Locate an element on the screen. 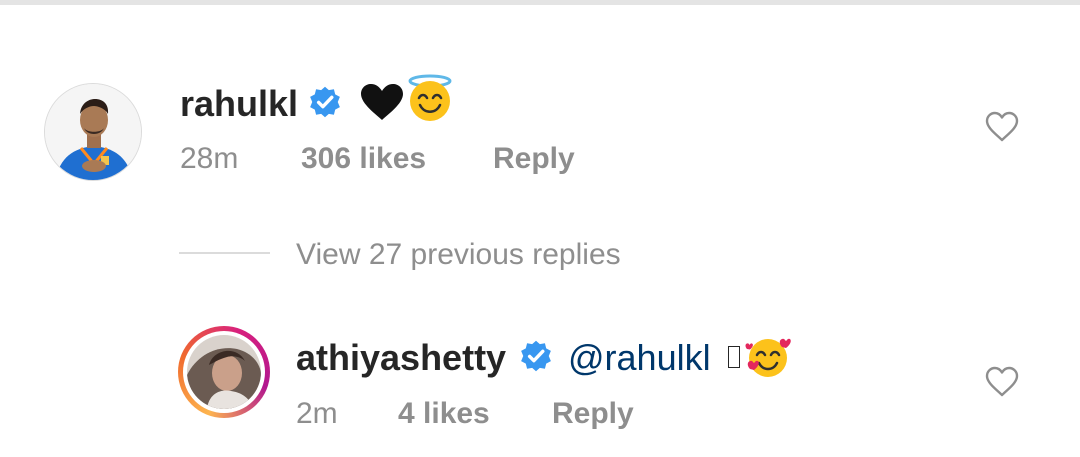 The width and height of the screenshot is (1080, 457). comment-time: 2m is located at coordinates (317, 413).